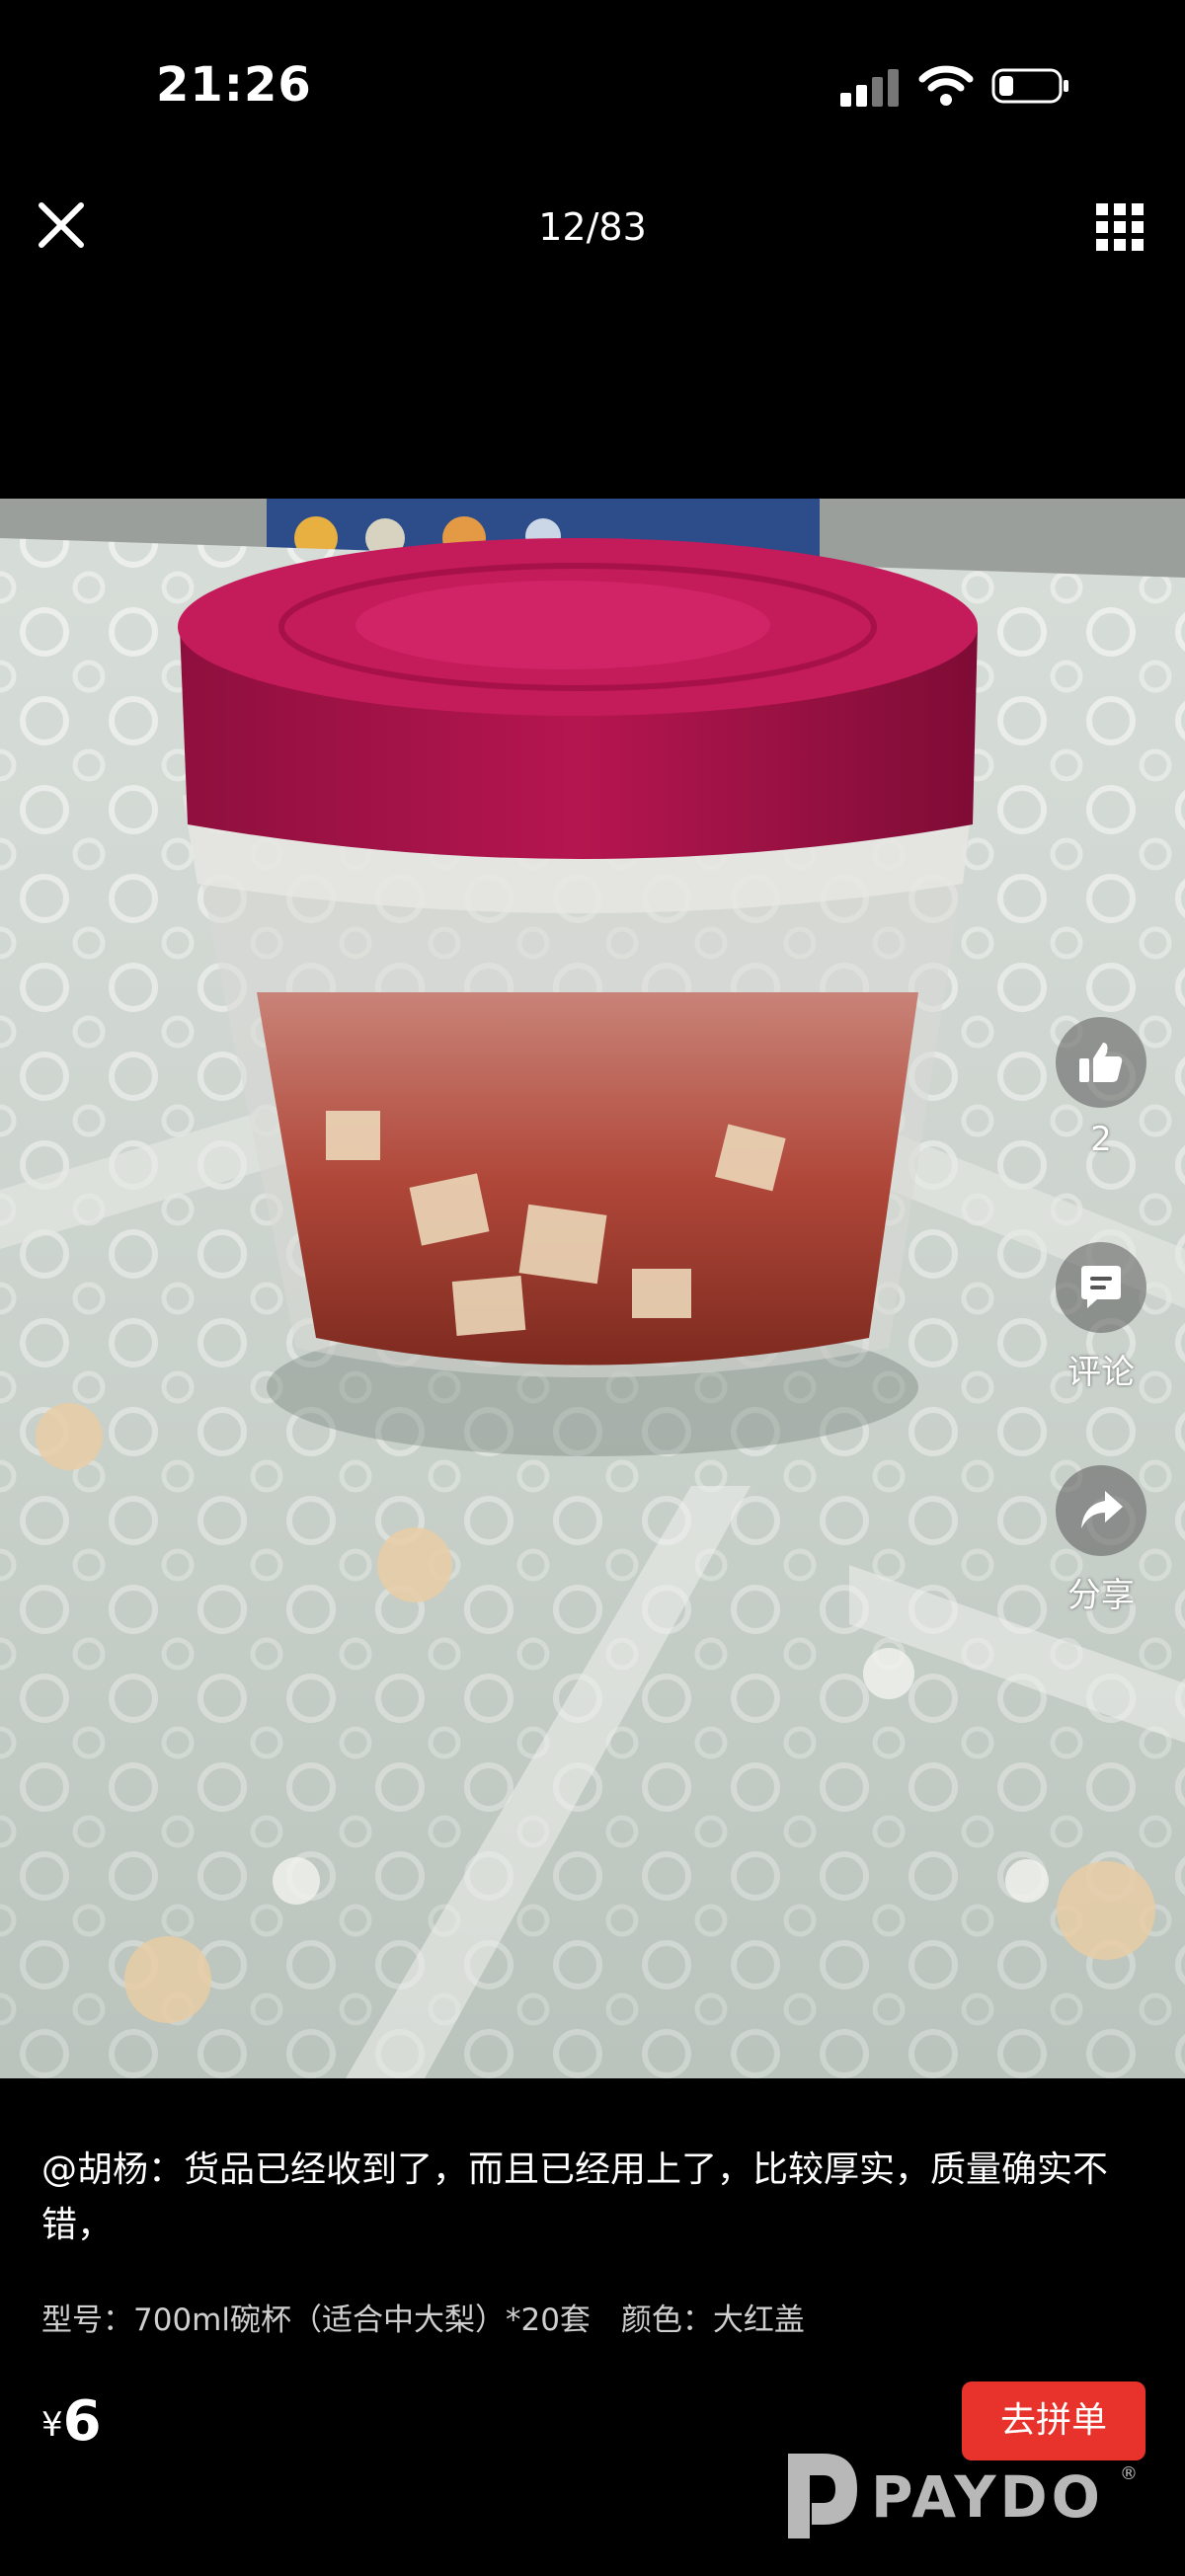 Image resolution: width=1185 pixels, height=2576 pixels. What do you see at coordinates (1101, 1287) in the screenshot?
I see `comment-icon` at bounding box center [1101, 1287].